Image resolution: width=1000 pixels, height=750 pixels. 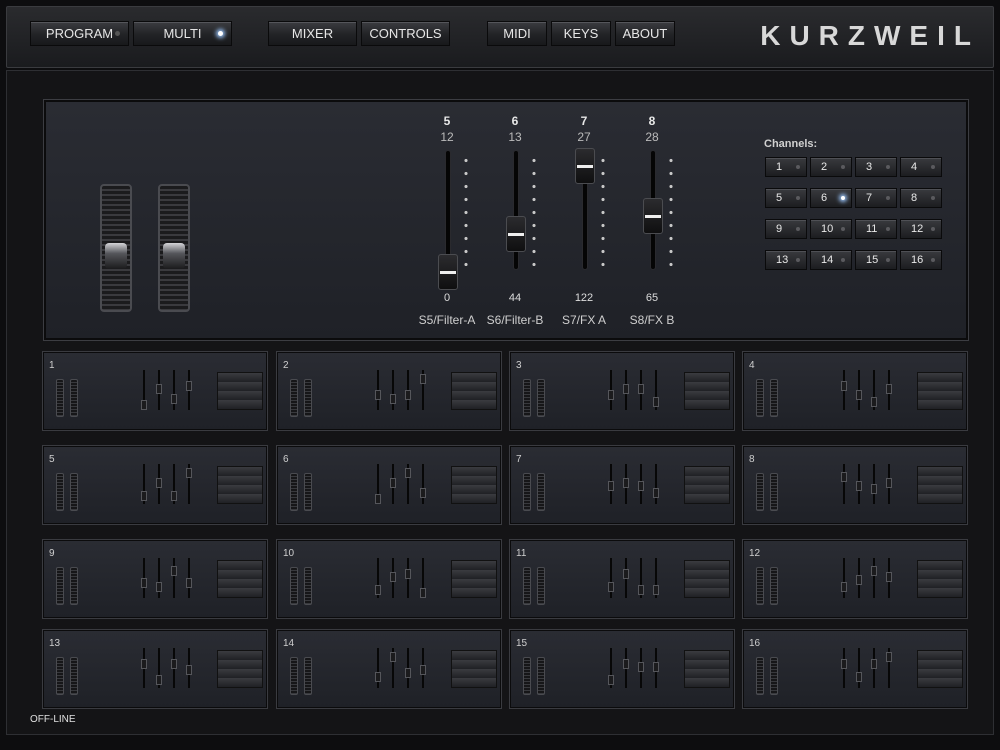 I want to click on multi-slot-number: 16, so click(x=755, y=643).